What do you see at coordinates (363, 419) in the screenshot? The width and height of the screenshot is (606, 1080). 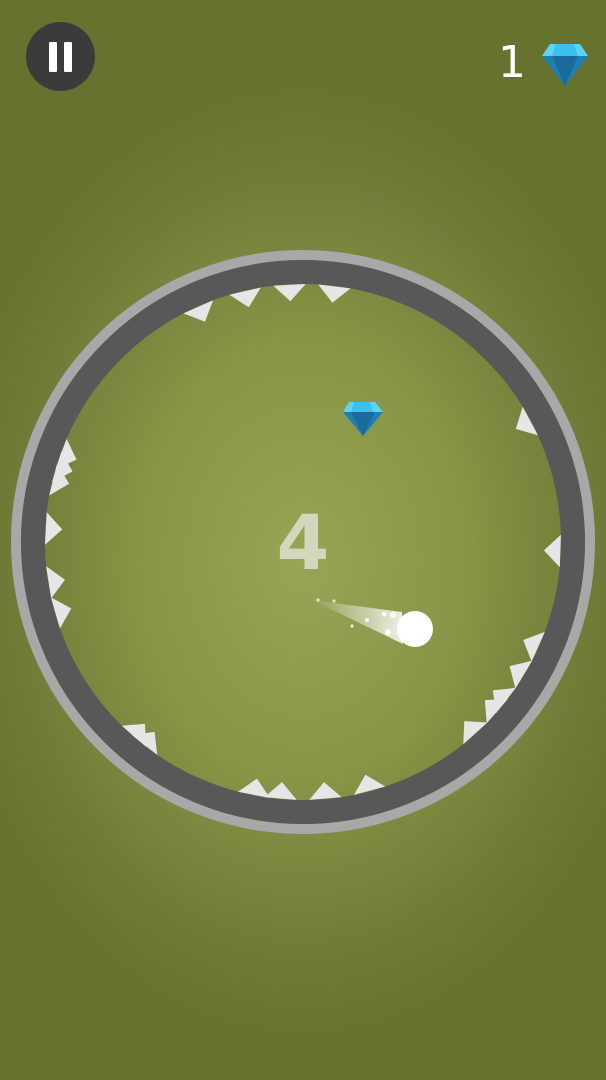 I see `diamond-pickup` at bounding box center [363, 419].